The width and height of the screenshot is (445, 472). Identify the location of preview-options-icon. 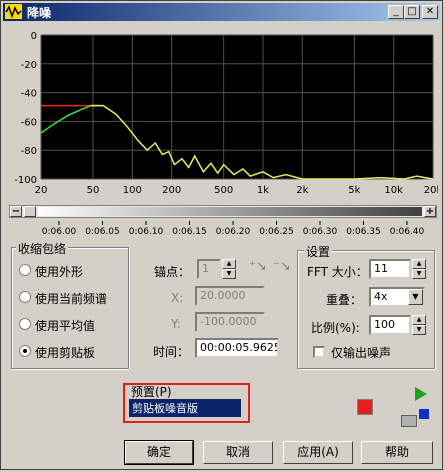
(409, 421).